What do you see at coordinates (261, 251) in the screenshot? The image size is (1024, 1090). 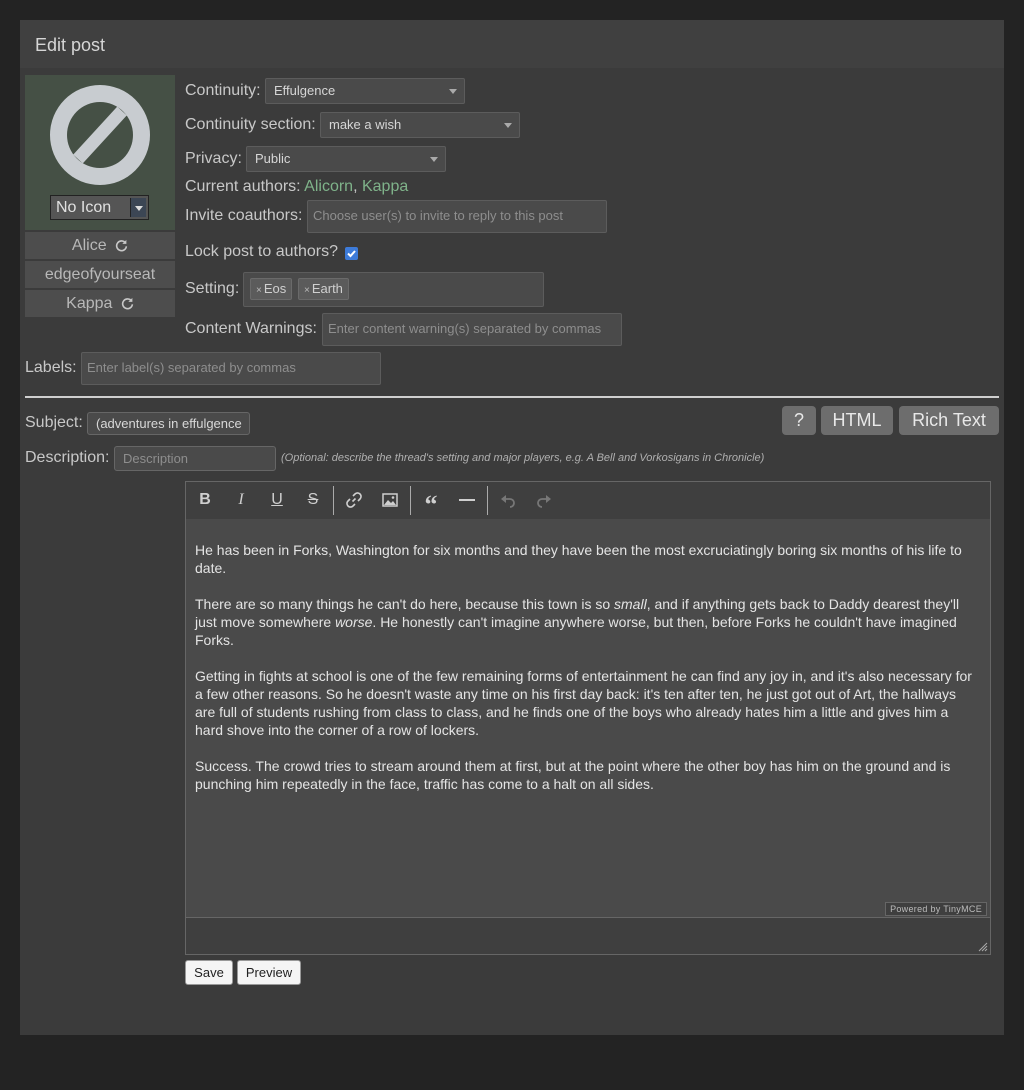 I see `lock-post-label: Lock post to authors?` at bounding box center [261, 251].